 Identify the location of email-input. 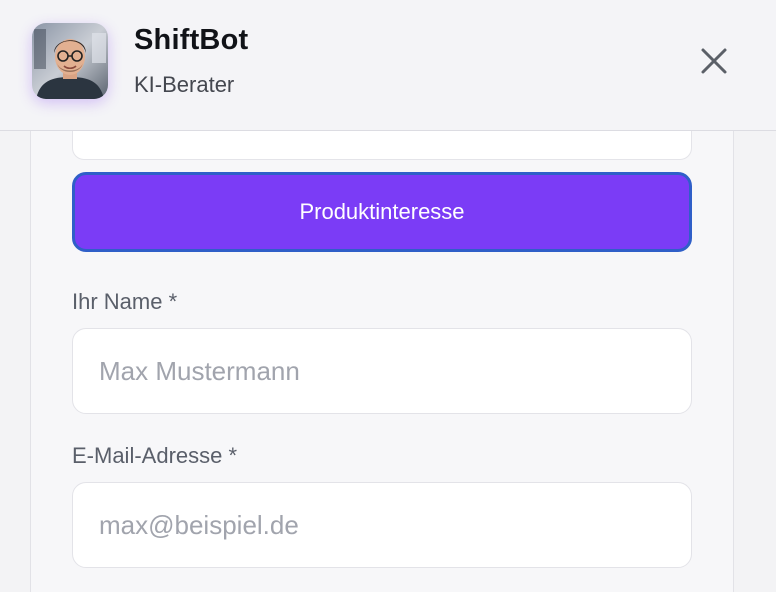
(382, 525).